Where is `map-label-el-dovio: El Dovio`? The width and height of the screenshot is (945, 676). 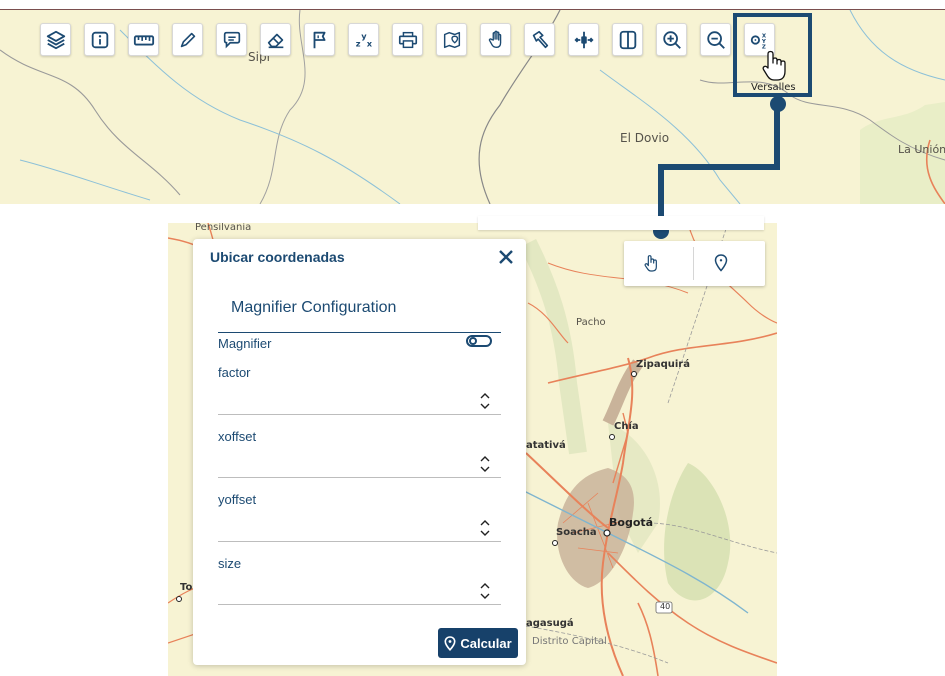 map-label-el-dovio: El Dovio is located at coordinates (645, 138).